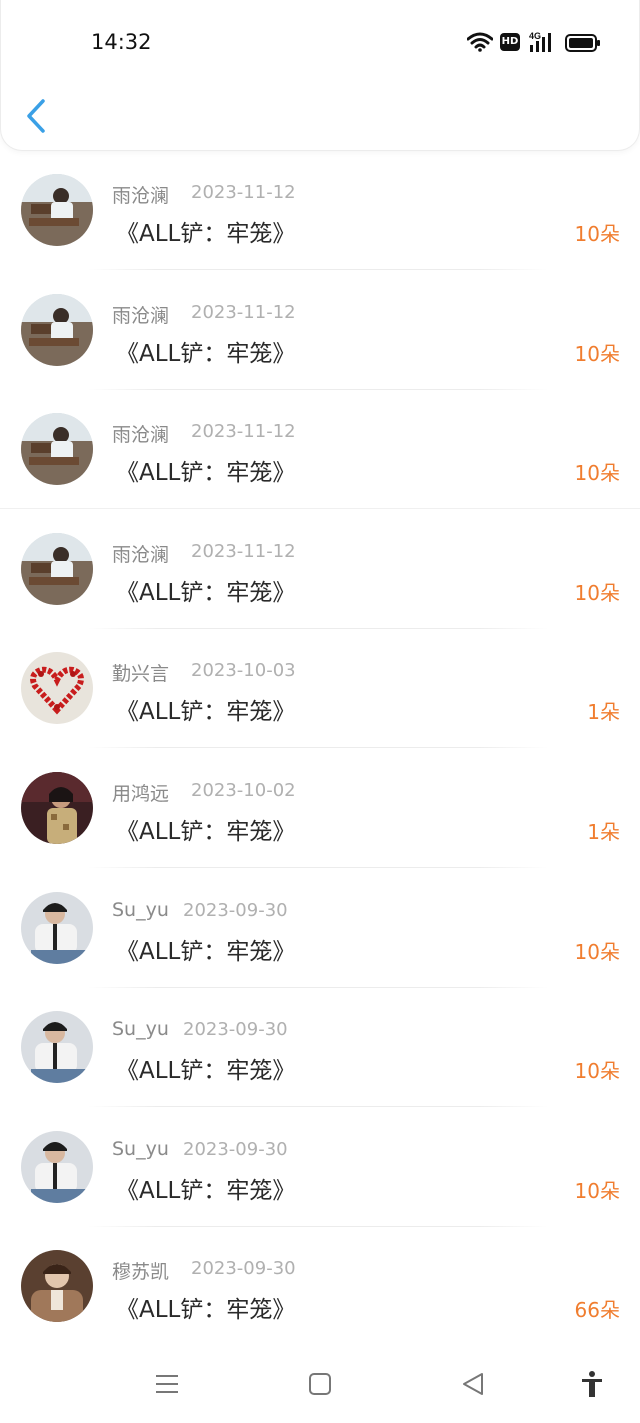  I want to click on send-date: 2023-10-02, so click(243, 790).